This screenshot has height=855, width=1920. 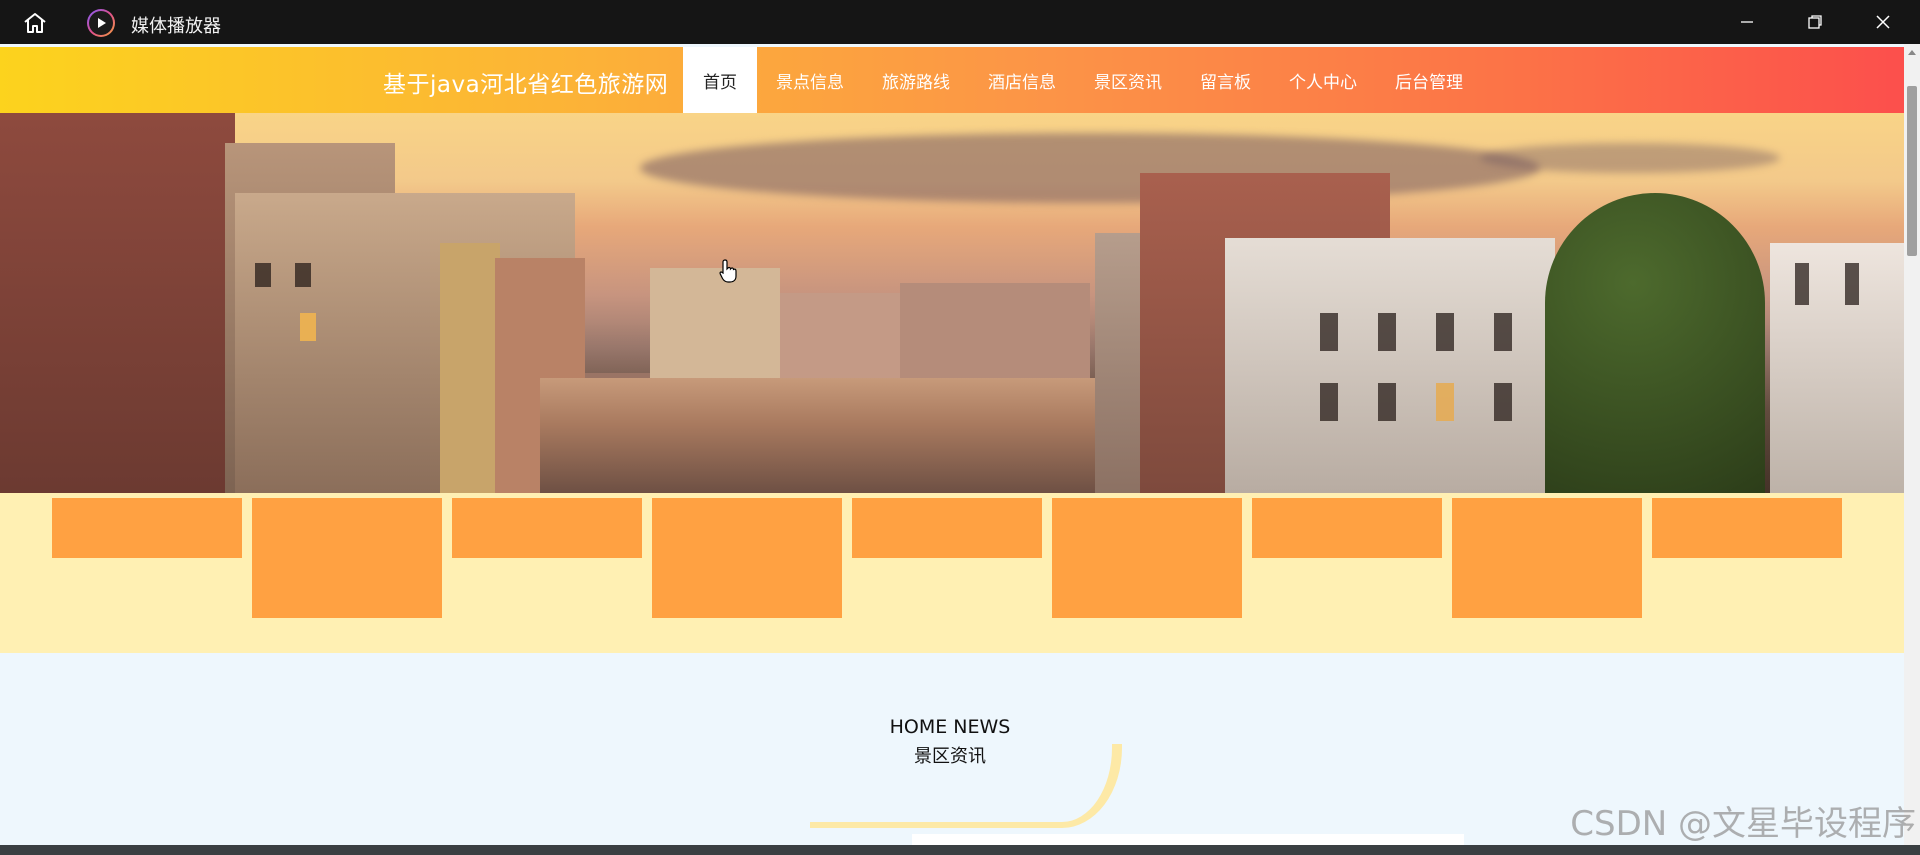 I want to click on watermark: CSDN @文星毕设程序, so click(x=1743, y=824).